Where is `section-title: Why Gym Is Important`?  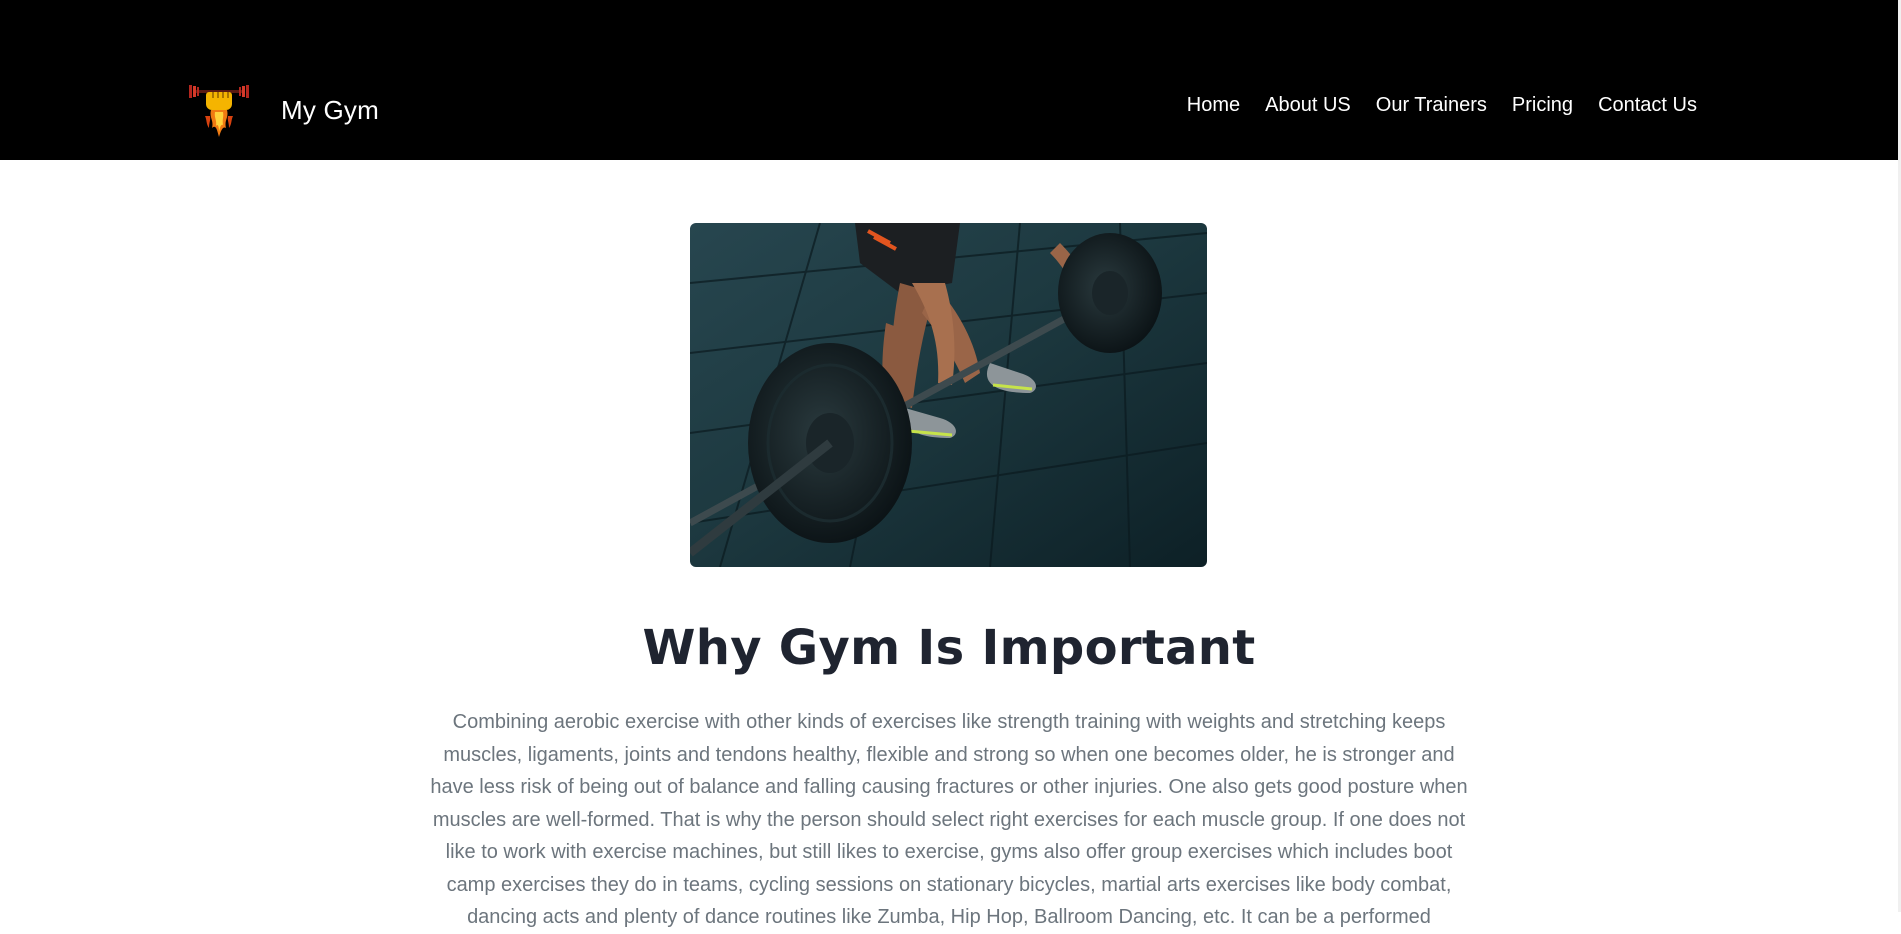
section-title: Why Gym Is Important is located at coordinates (949, 648).